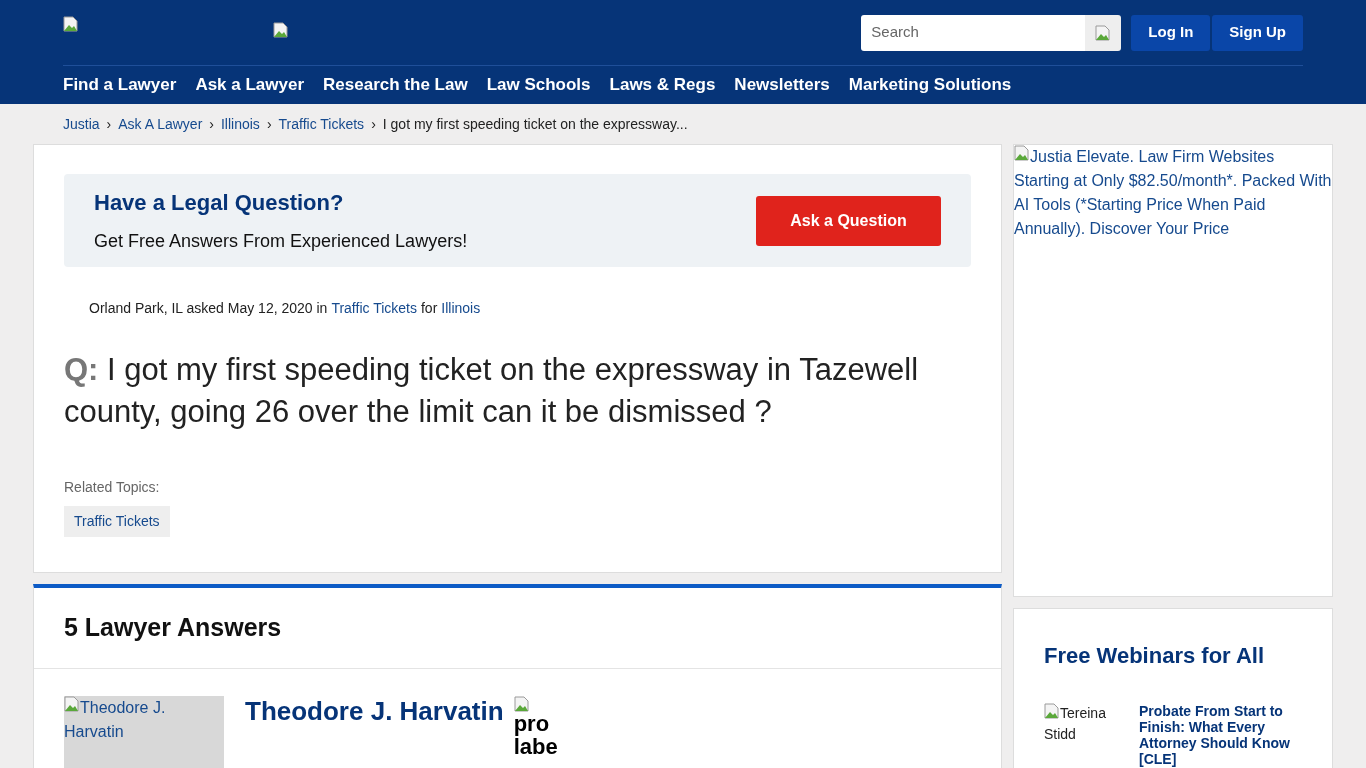 This screenshot has height=768, width=1366. What do you see at coordinates (112, 487) in the screenshot?
I see `related-topics-label: Related Topics:` at bounding box center [112, 487].